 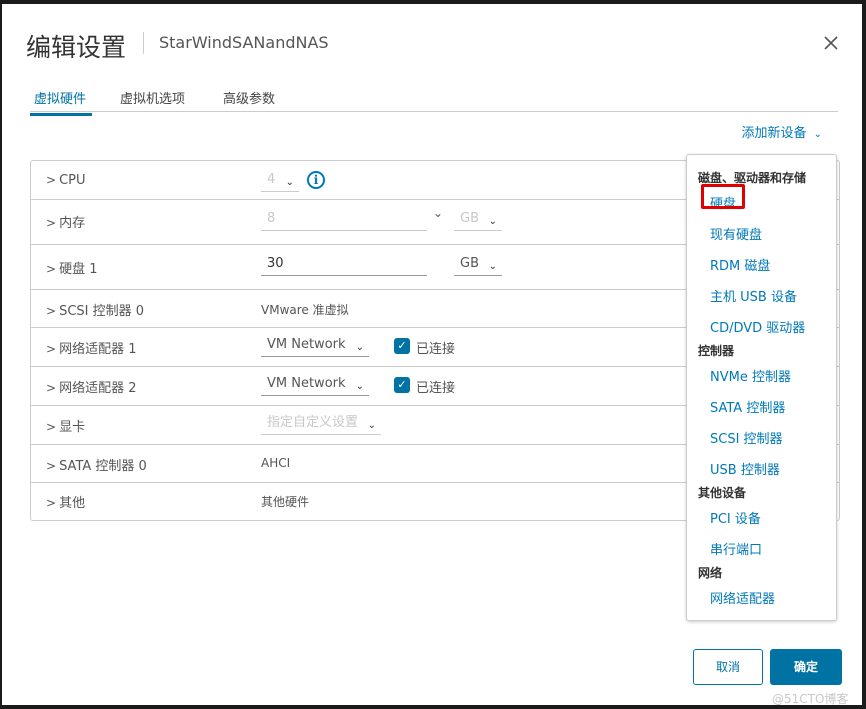 What do you see at coordinates (469, 218) in the screenshot?
I see `memory-unit-value: GB` at bounding box center [469, 218].